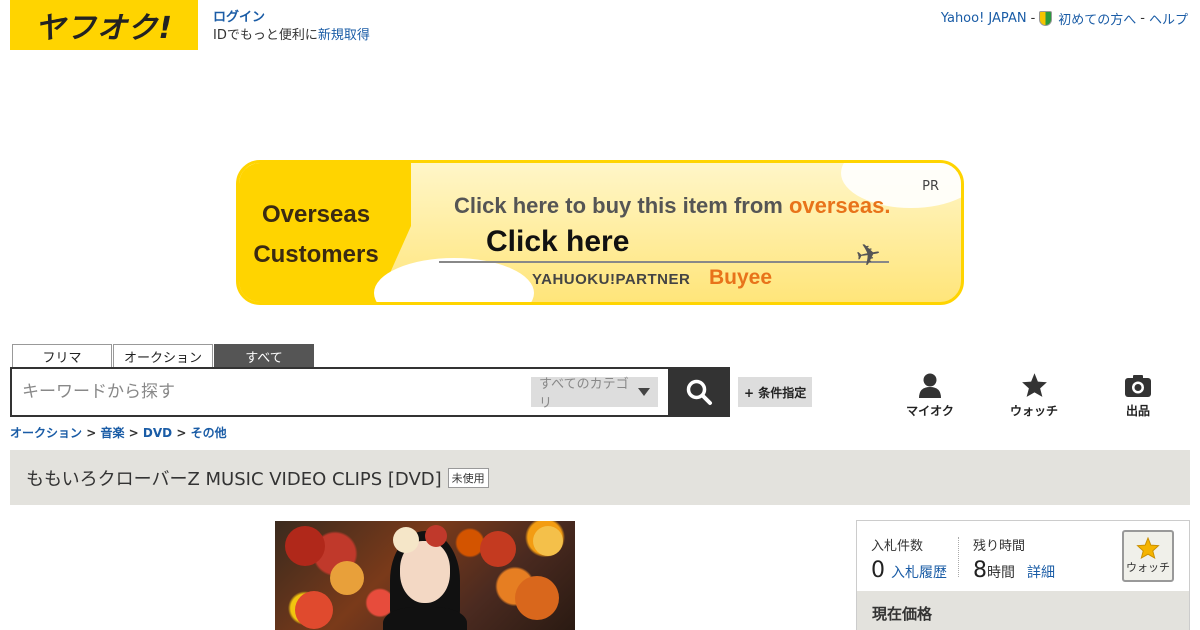  I want to click on sell-button: 出品, so click(1138, 394).